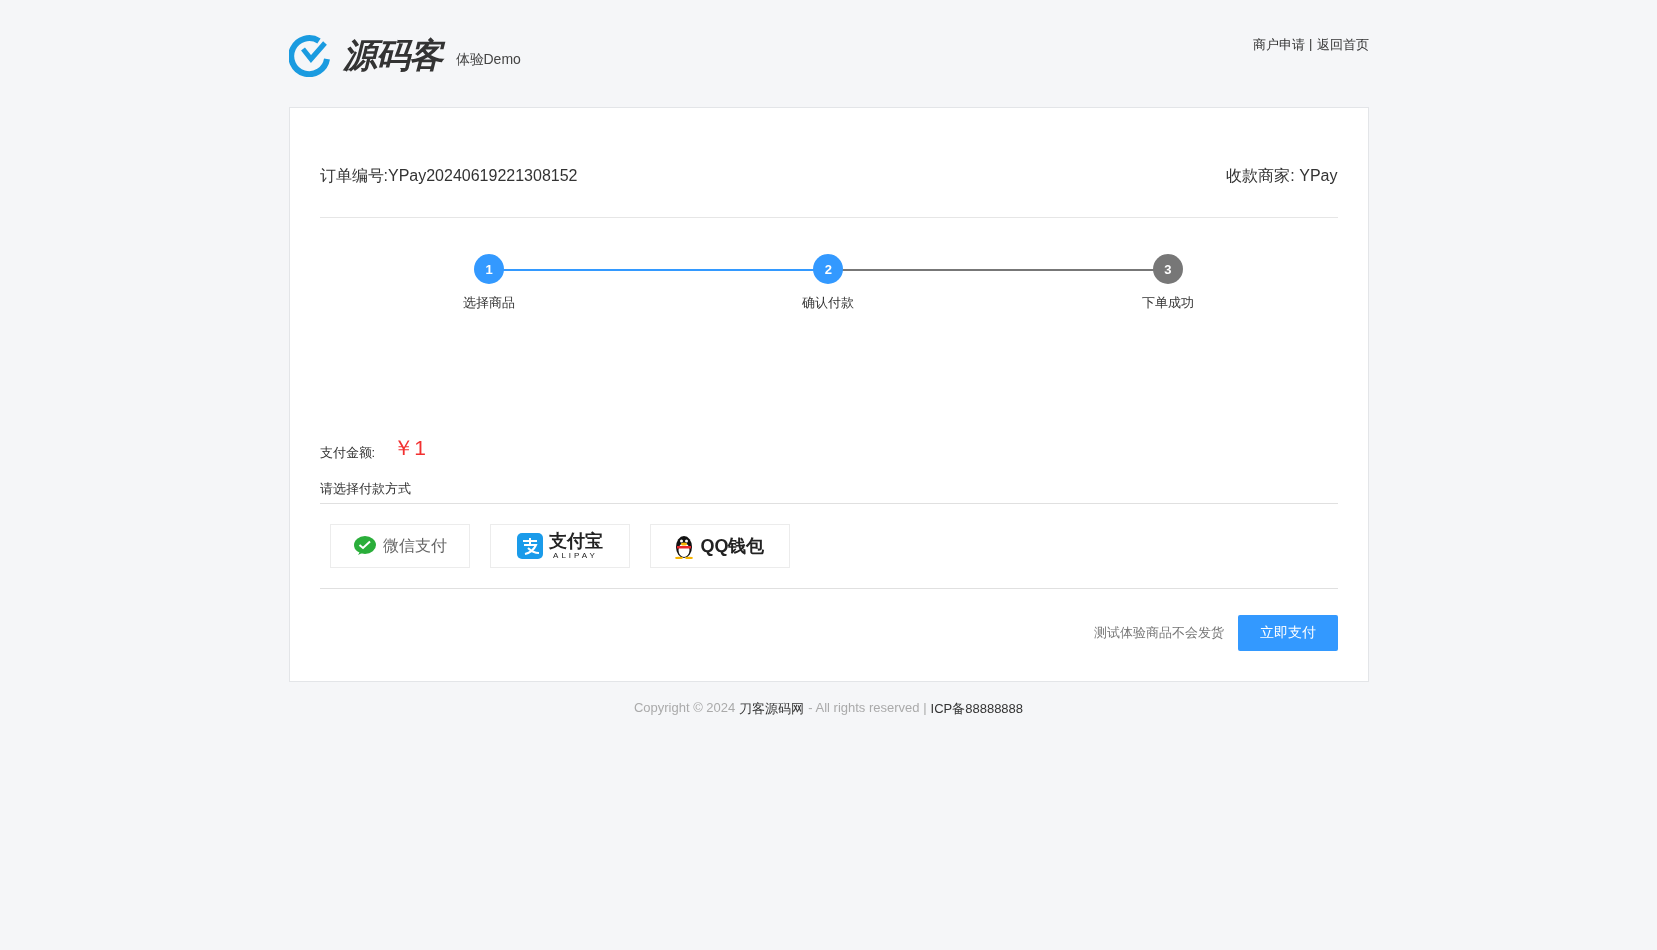  Describe the element at coordinates (1282, 176) in the screenshot. I see `merchant-name: 收款商家: YPay` at that location.